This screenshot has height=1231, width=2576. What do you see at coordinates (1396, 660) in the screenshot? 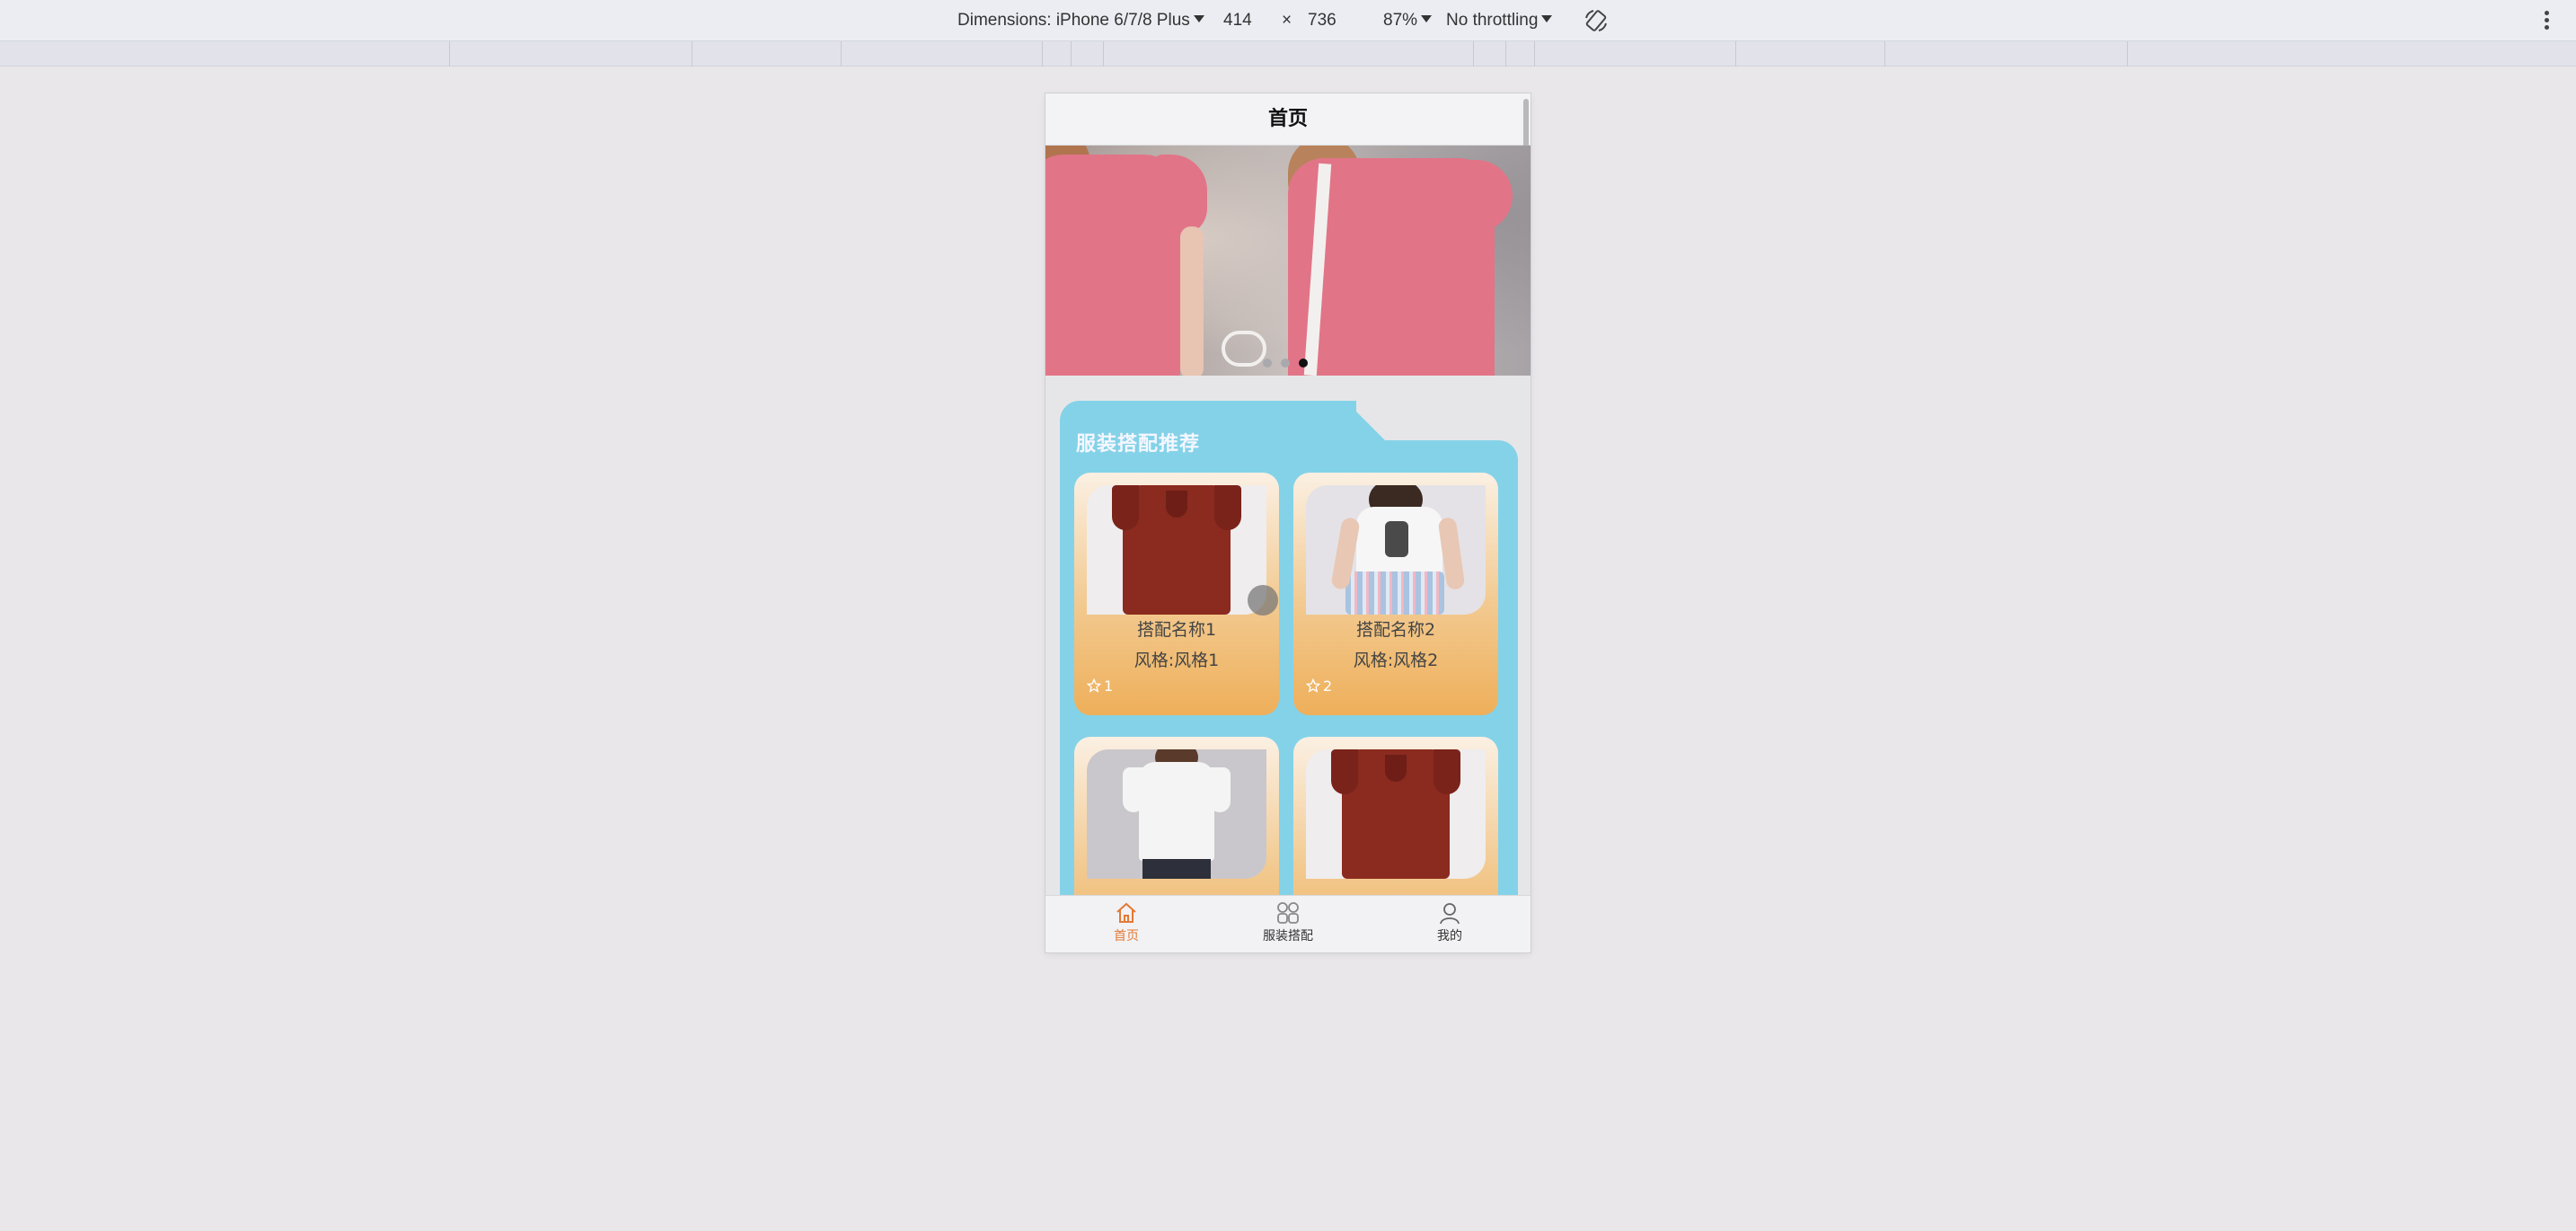
I see `outfit-style: 风格:风格2` at bounding box center [1396, 660].